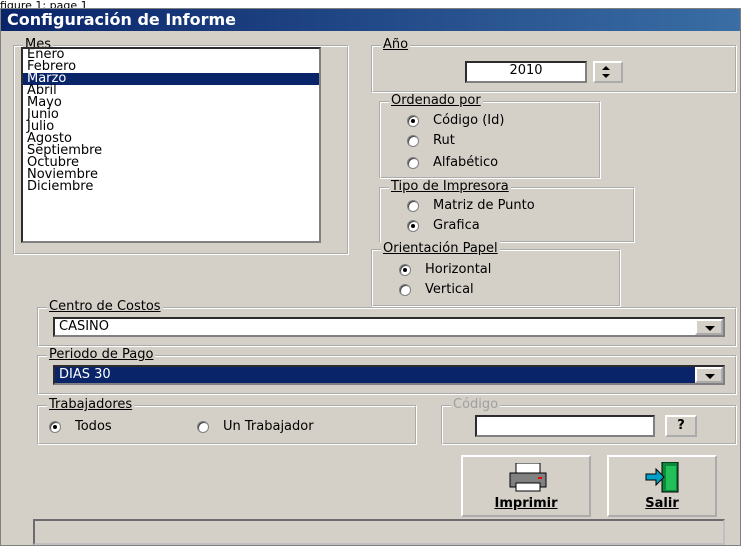 This screenshot has width=751, height=546. I want to click on impresora-group-title: Tipo de Impresora, so click(450, 186).